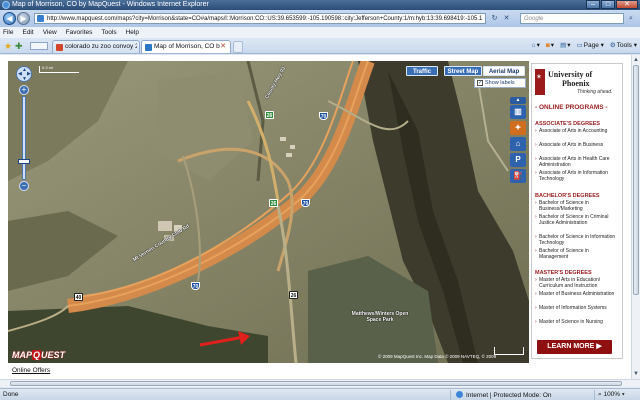  I want to click on ad-program-link: Master of Science in Nursing, so click(577, 322).